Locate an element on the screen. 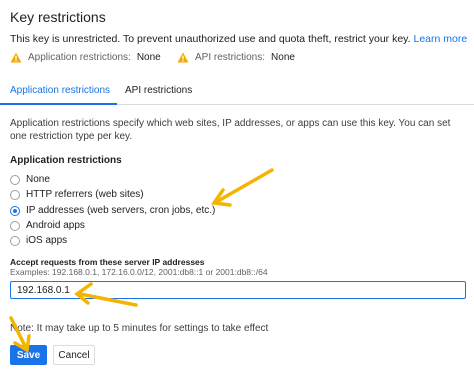 This screenshot has width=474, height=380. cancel-button: Cancel is located at coordinates (74, 355).